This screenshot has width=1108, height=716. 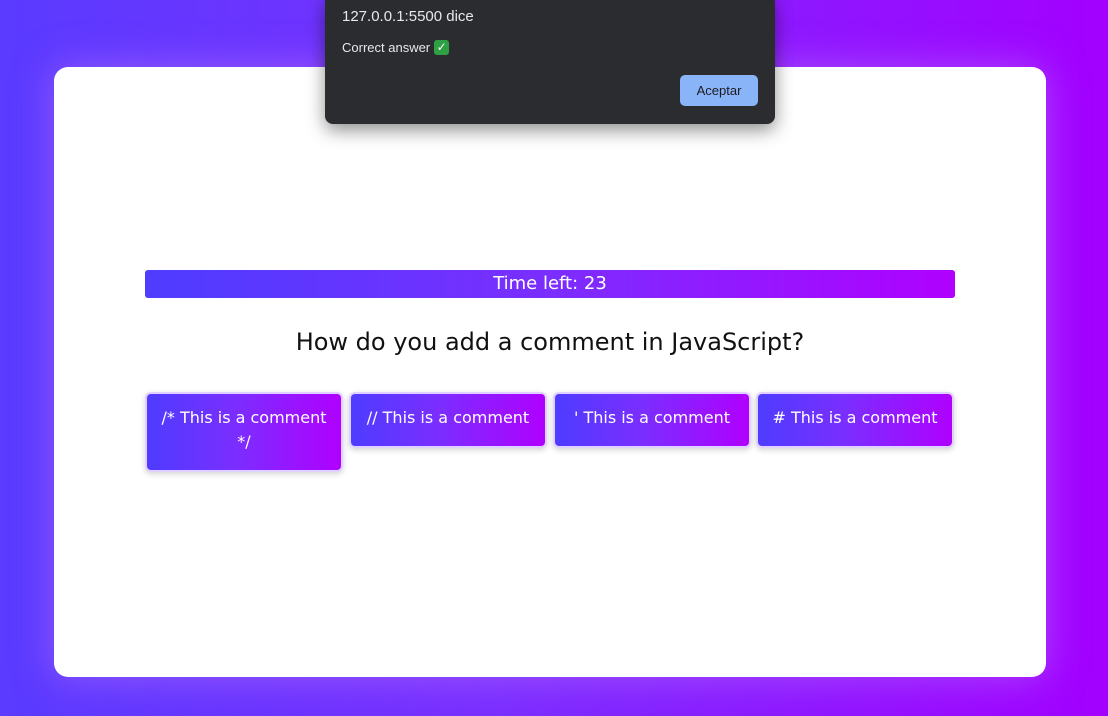 I want to click on answer-button-3: ' This is a comment, so click(x=652, y=420).